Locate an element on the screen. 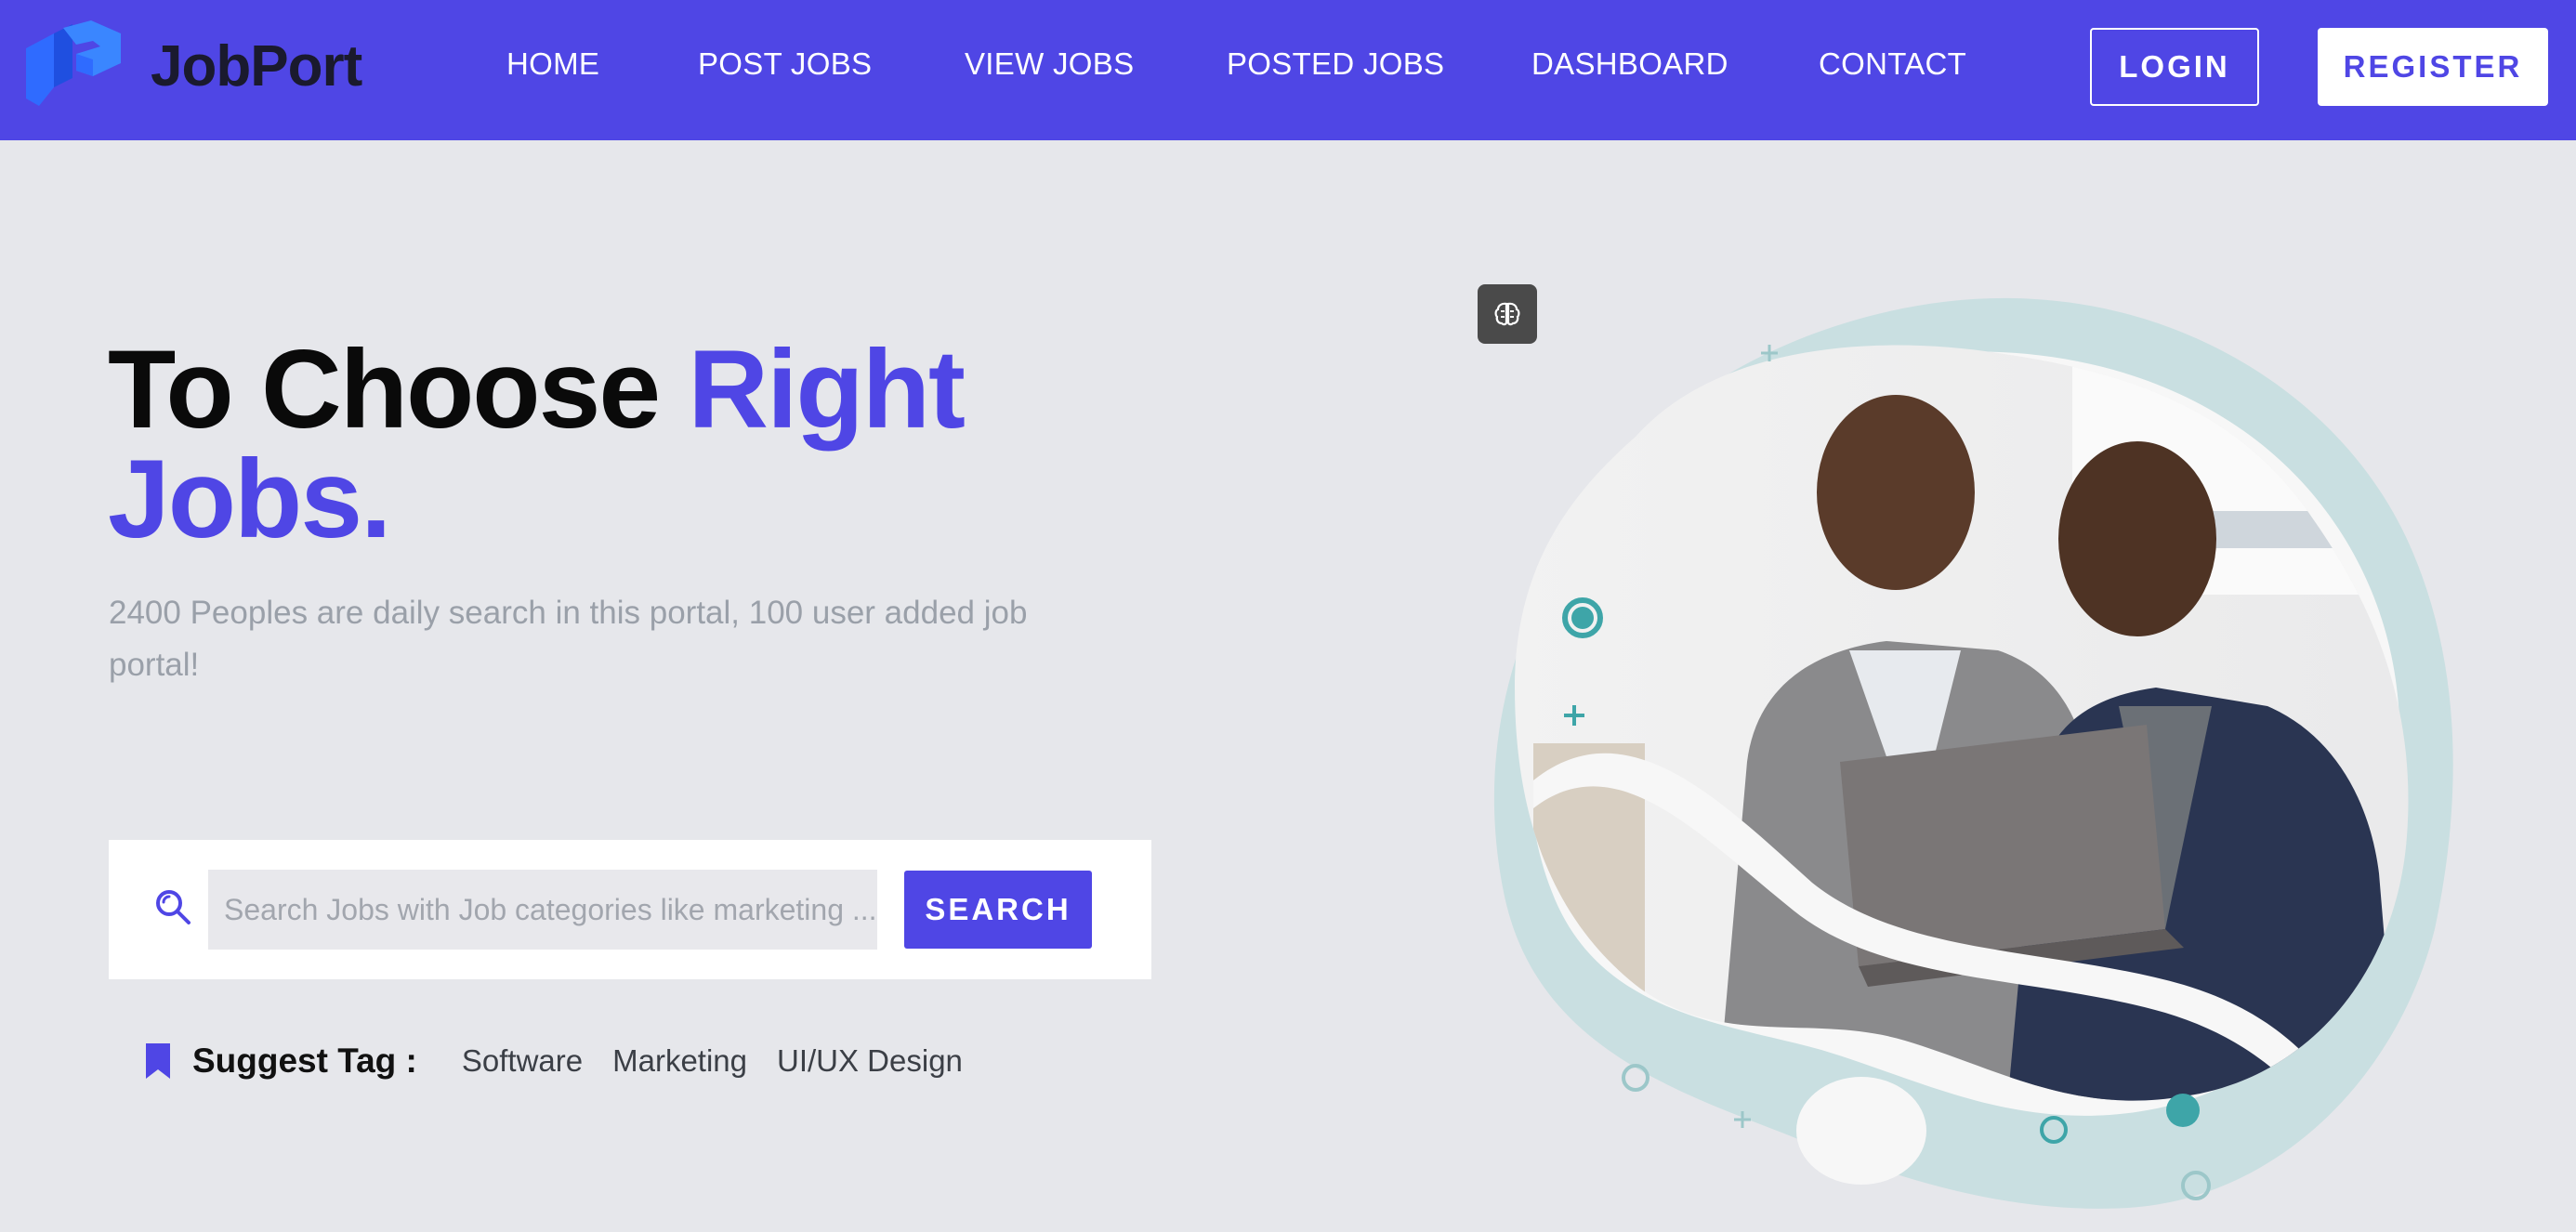  brain-icon is located at coordinates (1507, 314).